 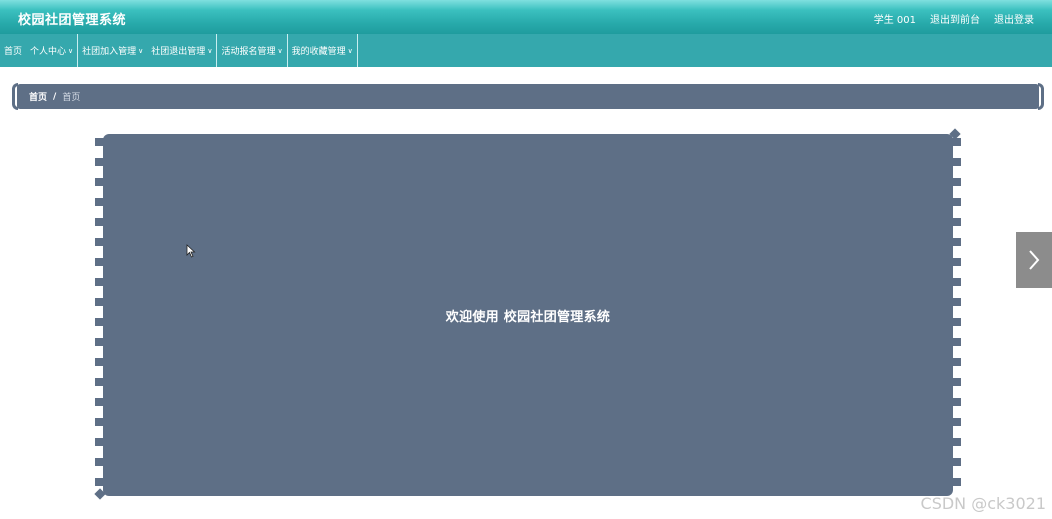 I want to click on top-header: 校园社团管理系统 学生 001 退出到前台 退出登录, so click(x=526, y=17).